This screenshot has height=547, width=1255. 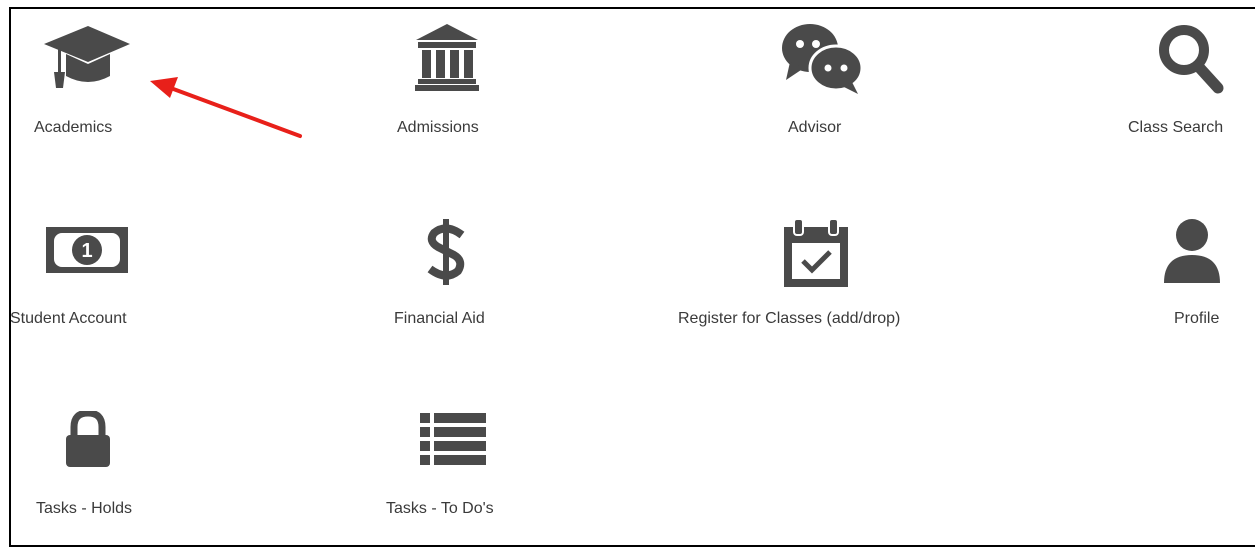 I want to click on graduation-cap-icon, so click(x=87, y=57).